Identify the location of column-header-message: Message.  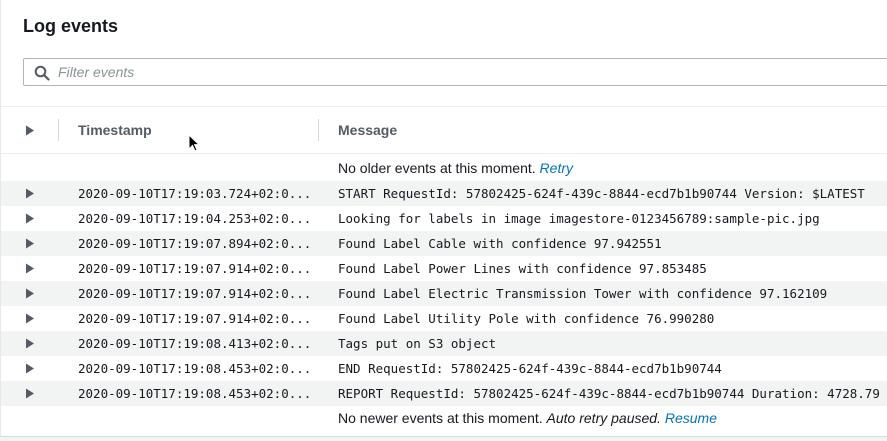
(367, 130).